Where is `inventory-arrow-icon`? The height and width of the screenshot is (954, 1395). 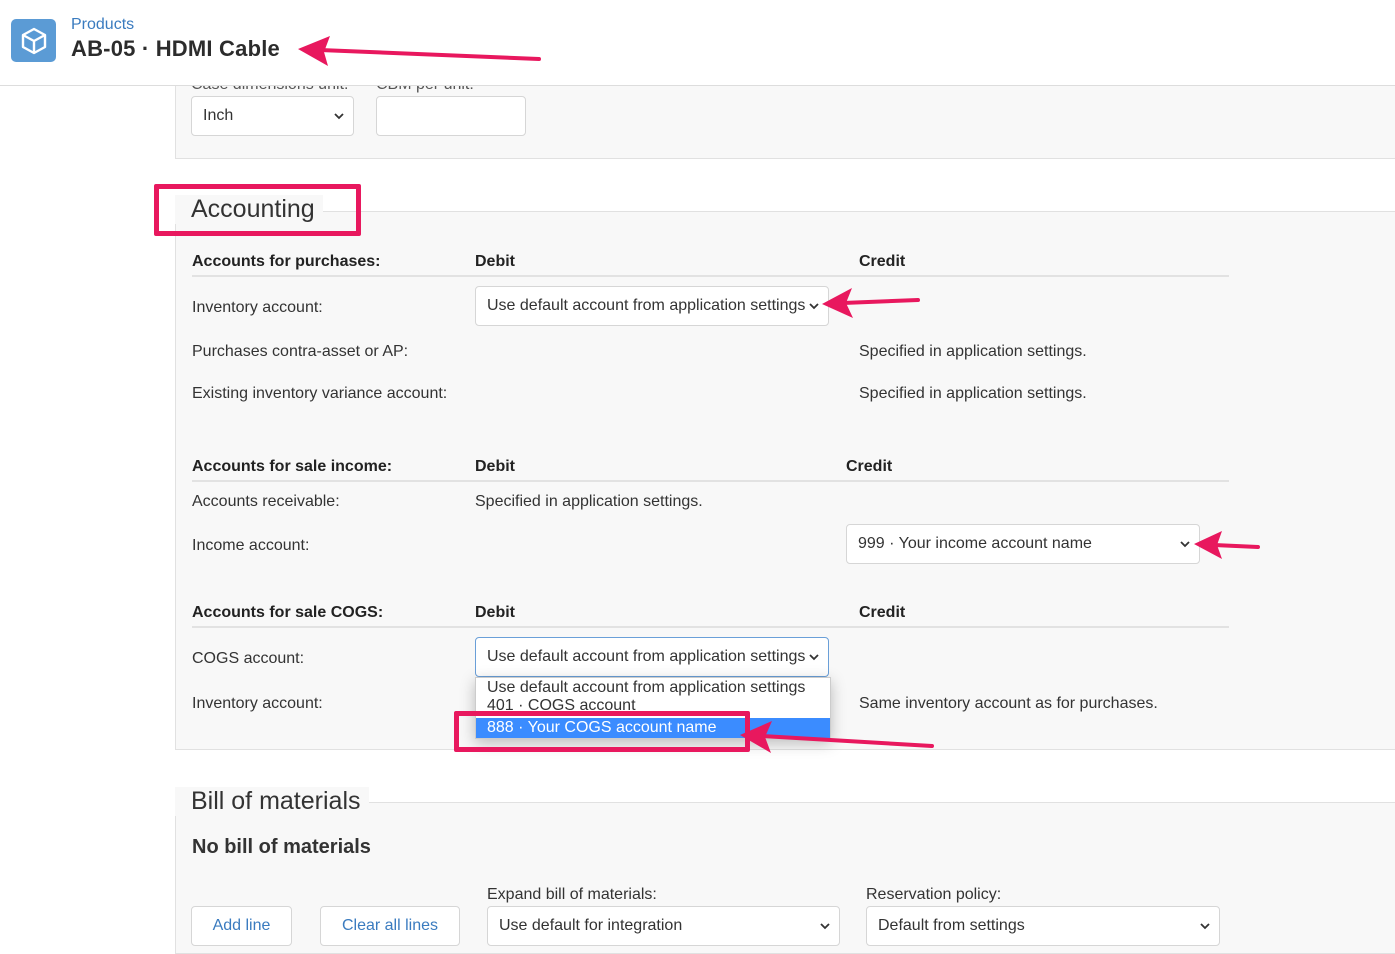
inventory-arrow-icon is located at coordinates (871, 303).